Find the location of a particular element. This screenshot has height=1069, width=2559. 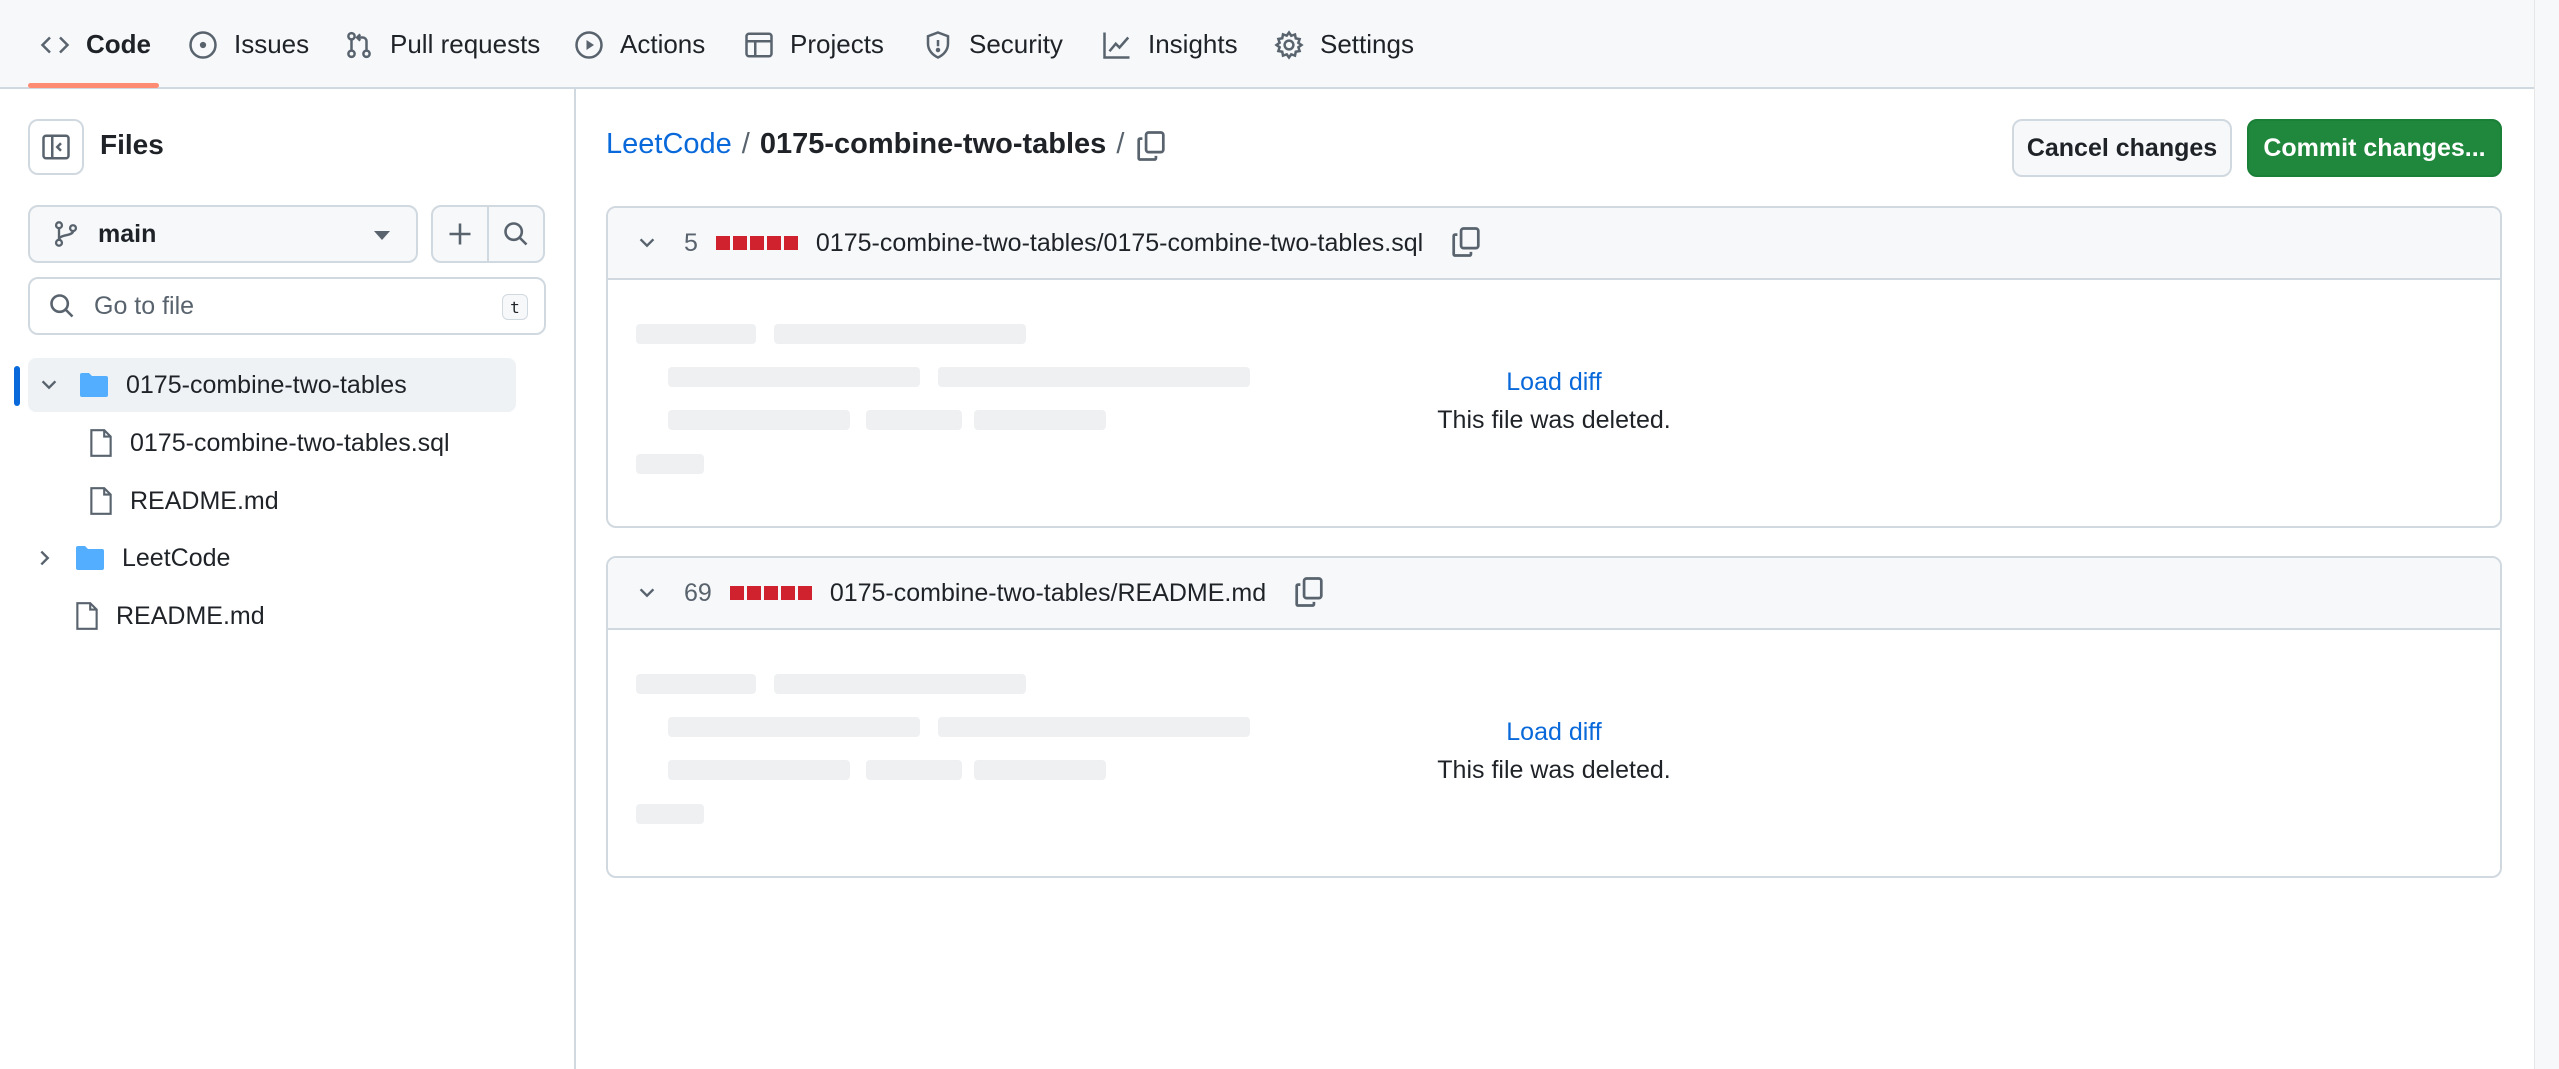

graph-icon is located at coordinates (1116, 45).